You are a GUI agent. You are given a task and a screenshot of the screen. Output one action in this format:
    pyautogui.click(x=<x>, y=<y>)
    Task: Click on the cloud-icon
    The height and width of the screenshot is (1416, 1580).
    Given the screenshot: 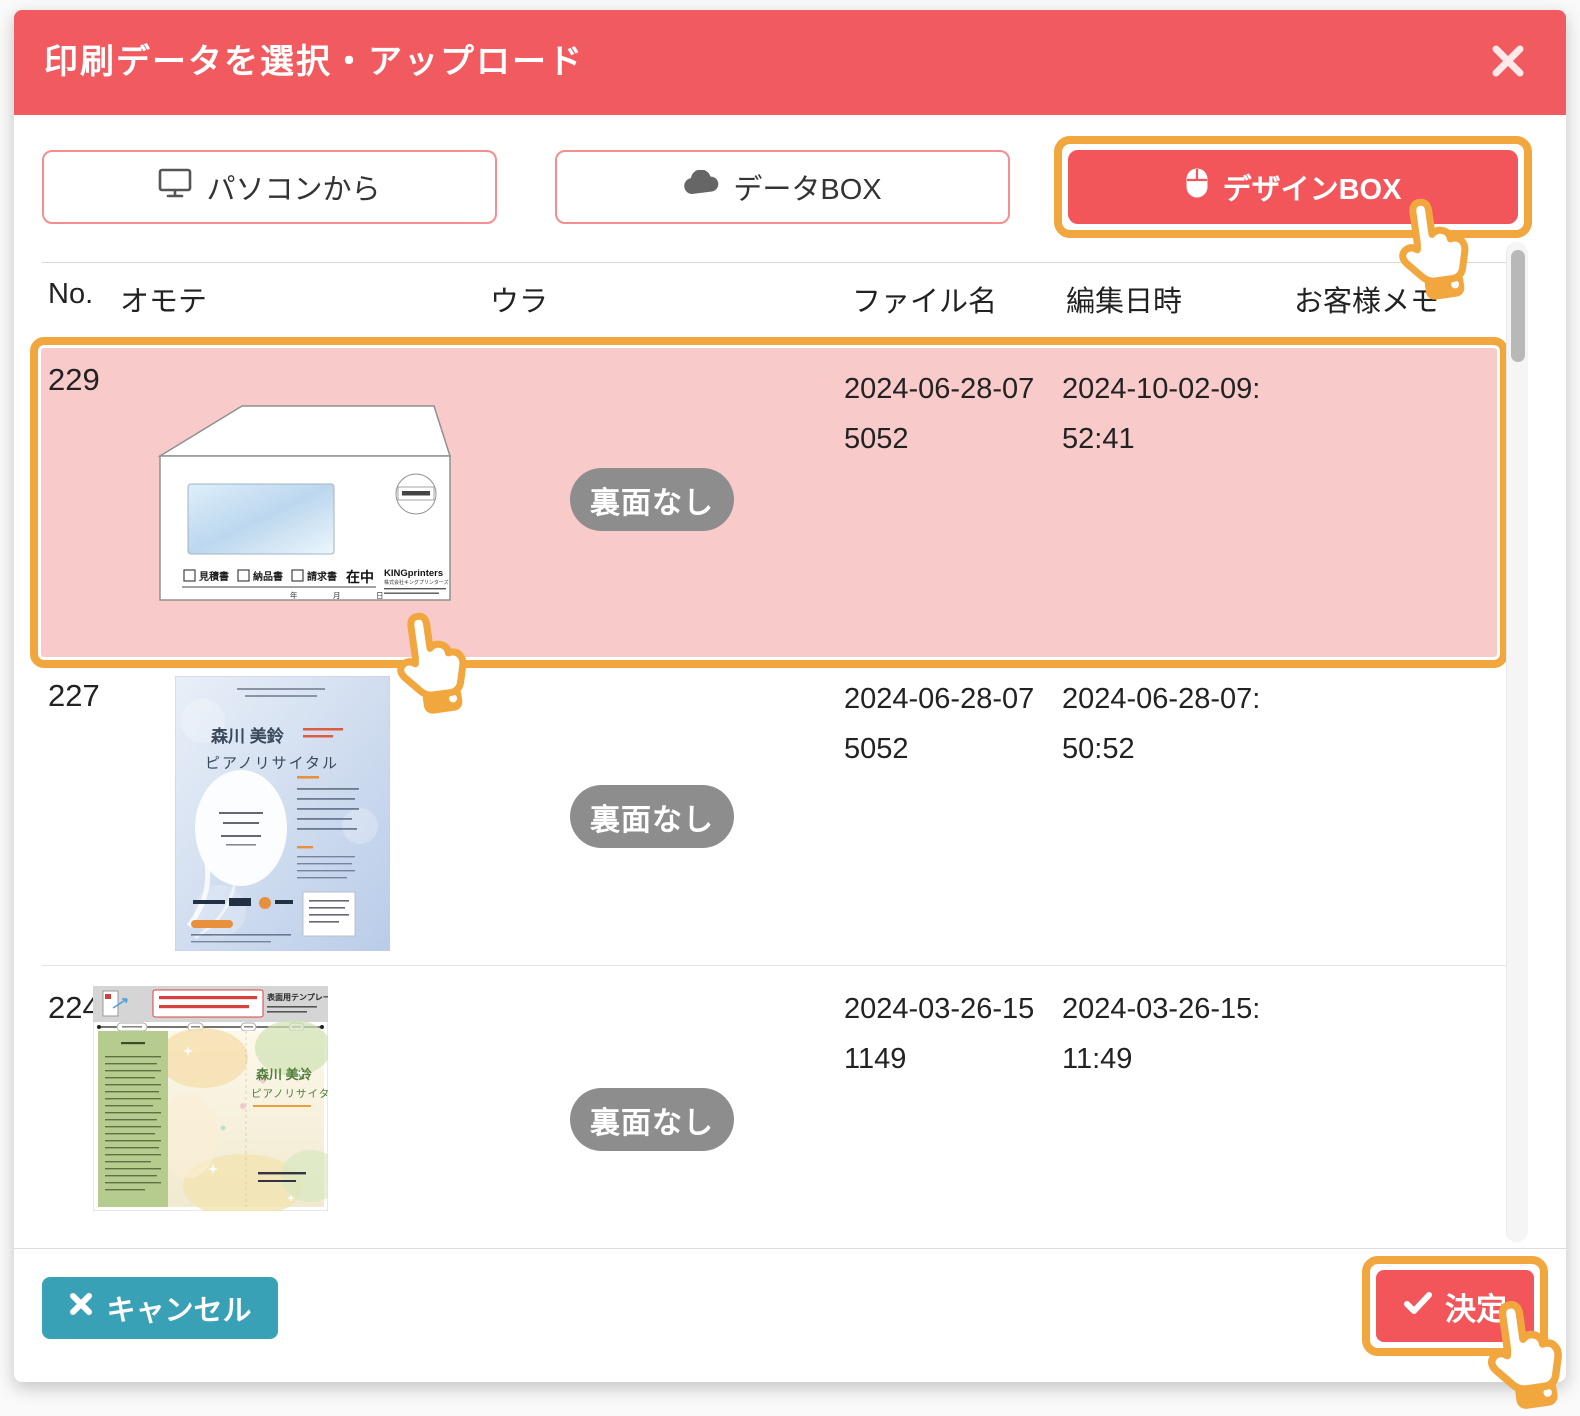 What is the action you would take?
    pyautogui.click(x=701, y=186)
    